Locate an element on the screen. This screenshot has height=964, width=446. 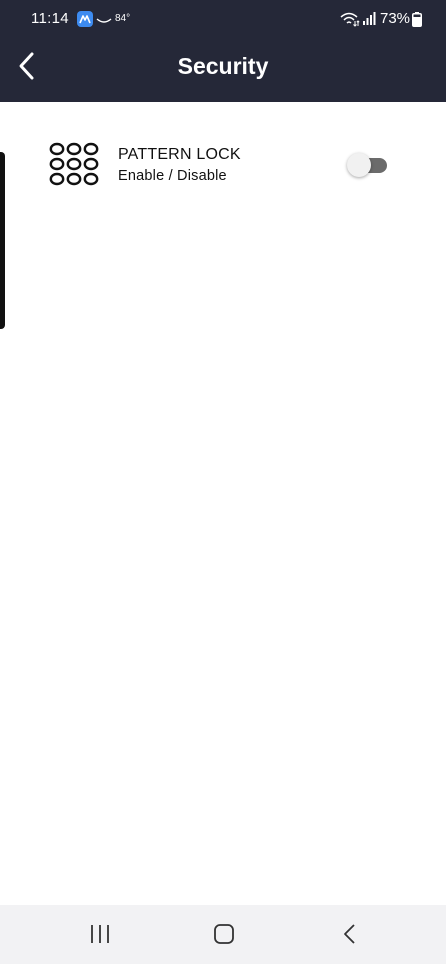
battery-percent: 73% is located at coordinates (395, 18).